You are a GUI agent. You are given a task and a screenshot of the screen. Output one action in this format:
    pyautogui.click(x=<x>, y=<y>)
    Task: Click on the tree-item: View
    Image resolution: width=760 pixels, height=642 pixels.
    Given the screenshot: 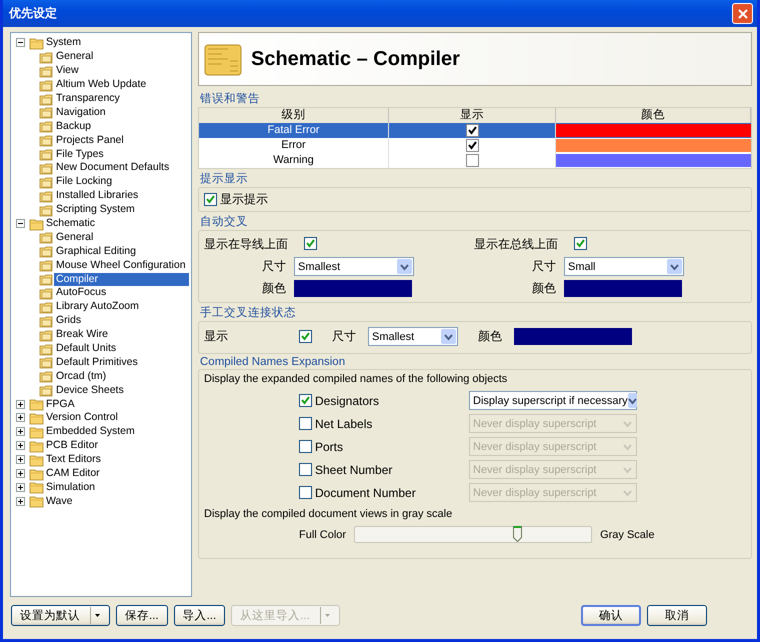 What is the action you would take?
    pyautogui.click(x=67, y=71)
    